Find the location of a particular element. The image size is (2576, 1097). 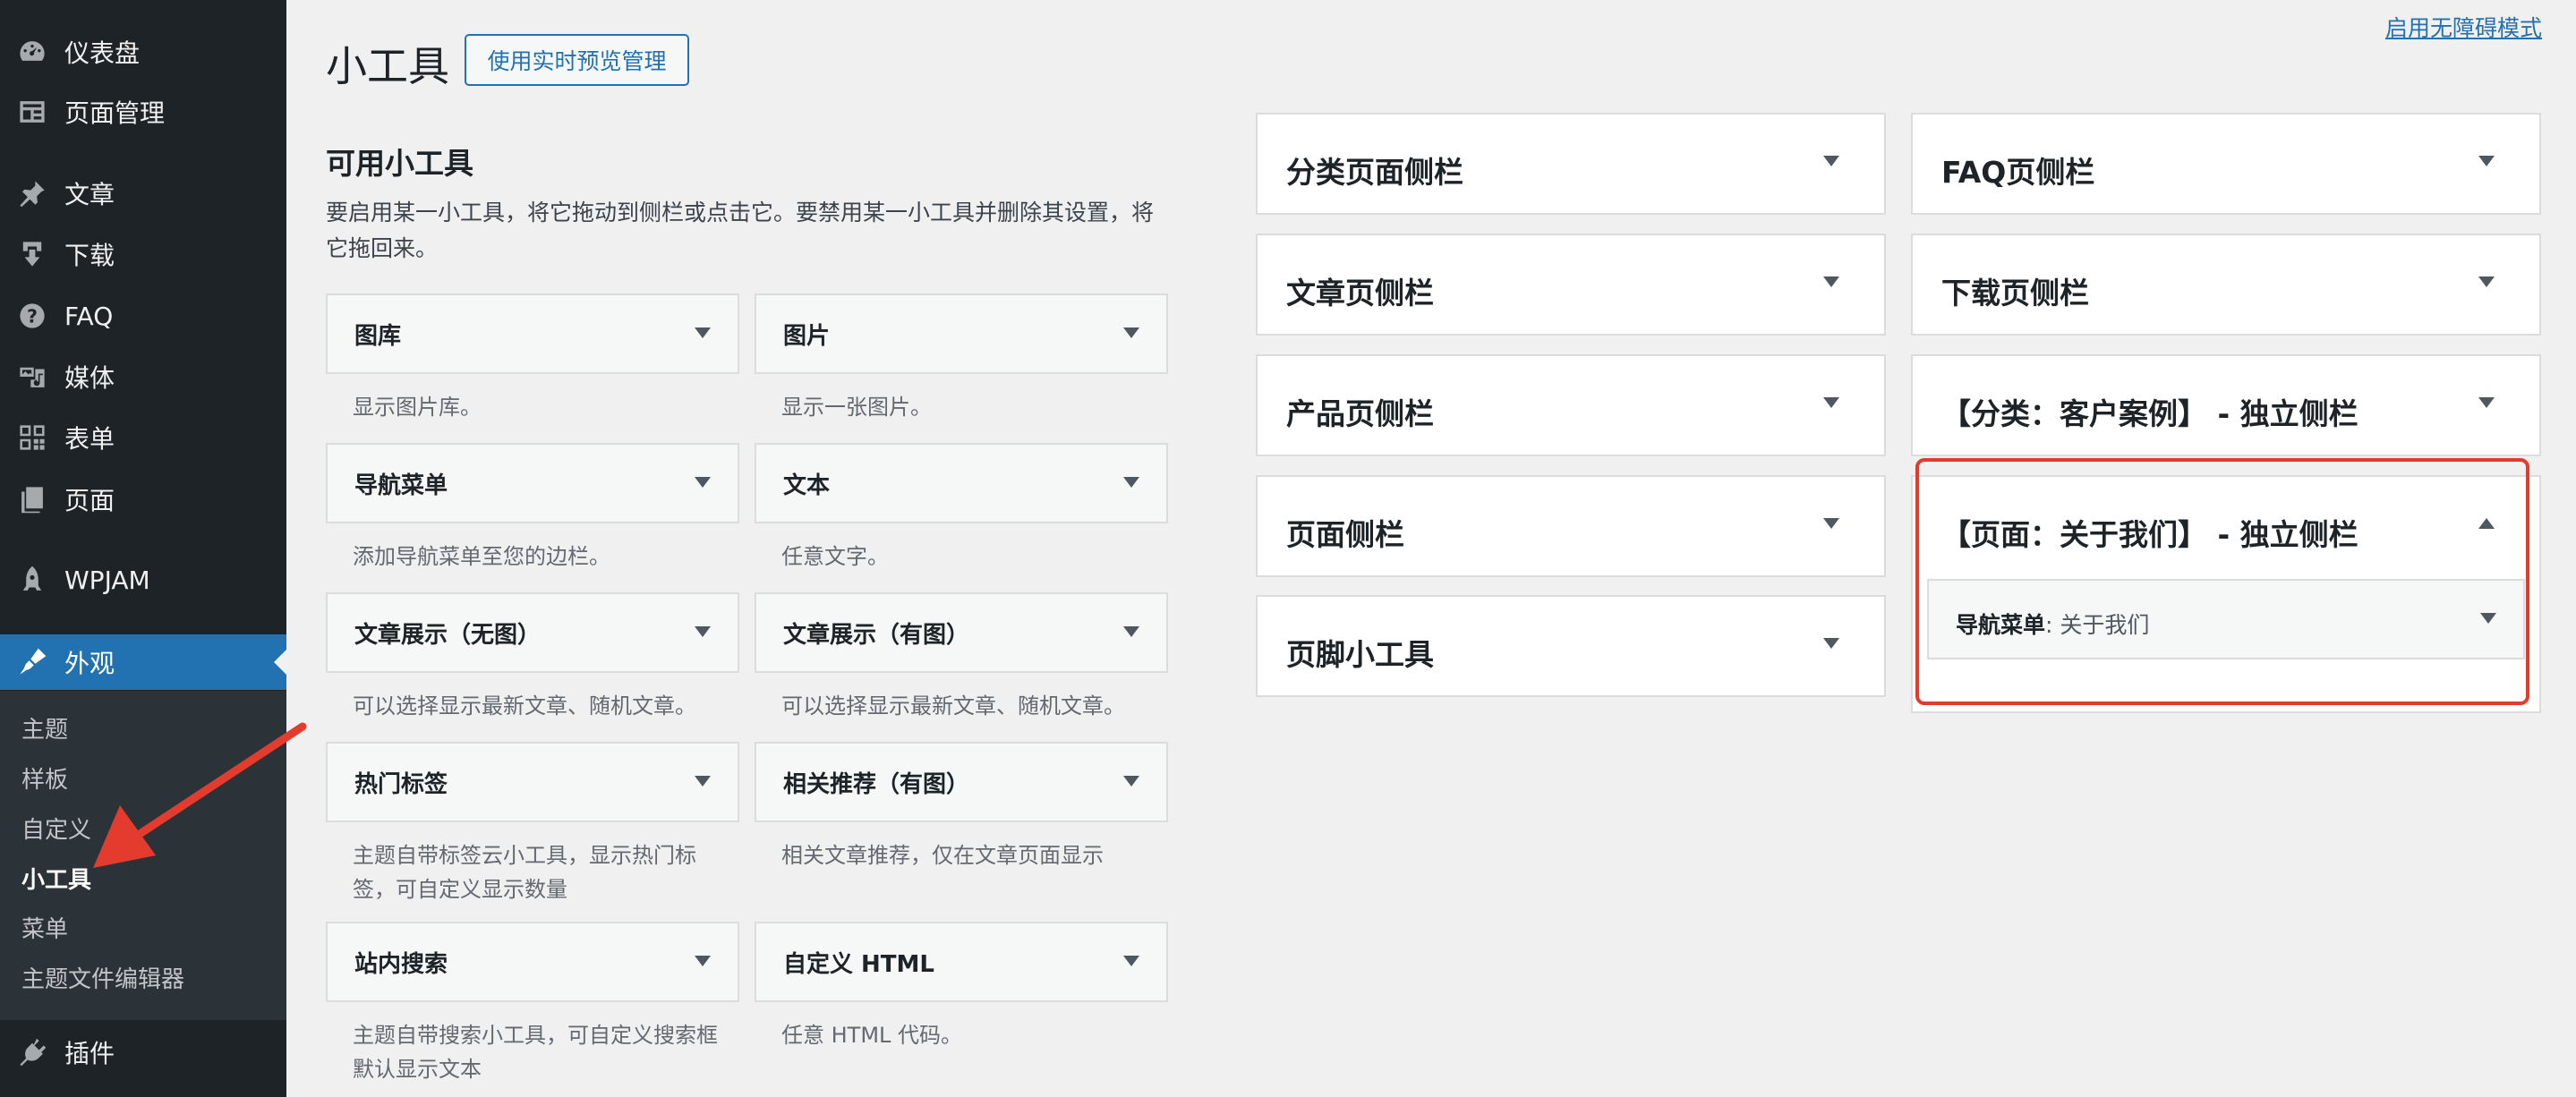

menu-label: WPJAM is located at coordinates (107, 580).